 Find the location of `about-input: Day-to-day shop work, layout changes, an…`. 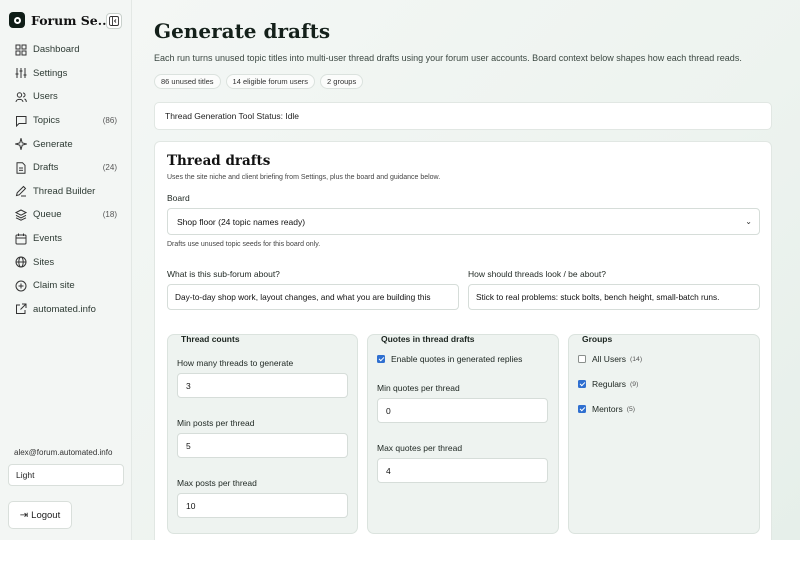

about-input: Day-to-day shop work, layout changes, an… is located at coordinates (313, 297).